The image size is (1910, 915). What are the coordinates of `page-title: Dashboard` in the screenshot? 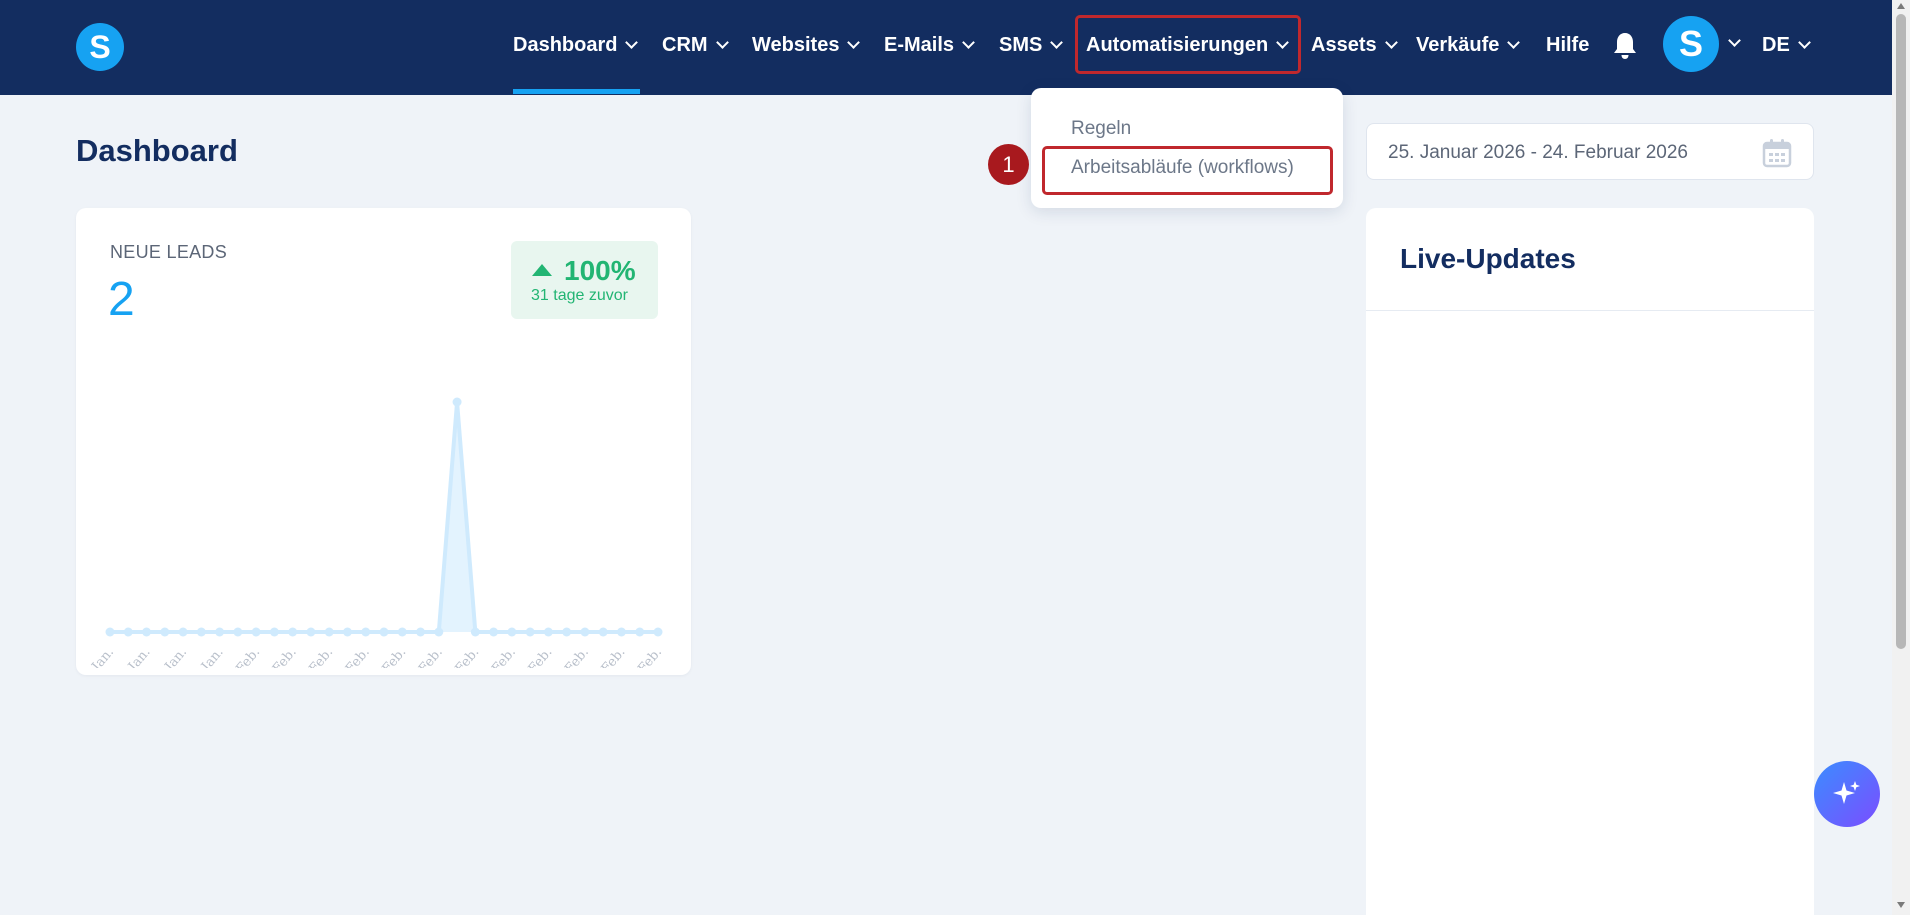 It's located at (157, 150).